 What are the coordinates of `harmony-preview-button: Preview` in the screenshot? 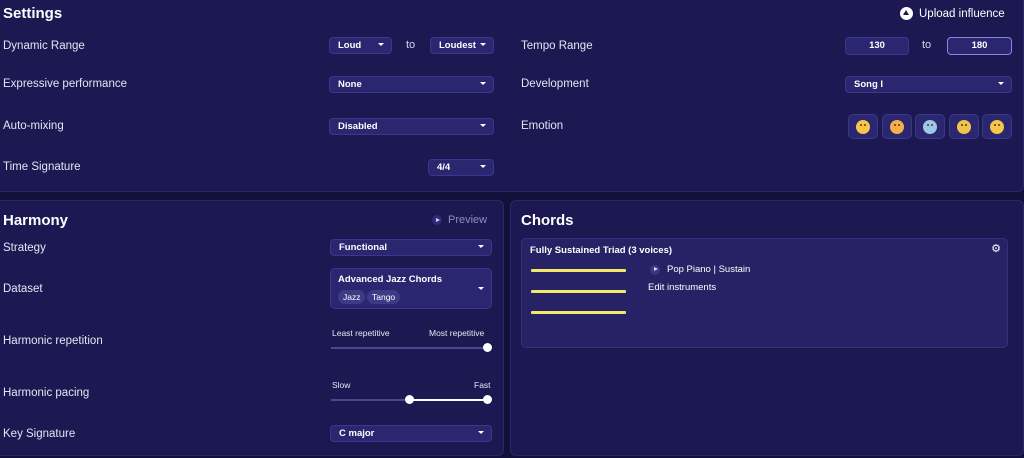 It's located at (459, 220).